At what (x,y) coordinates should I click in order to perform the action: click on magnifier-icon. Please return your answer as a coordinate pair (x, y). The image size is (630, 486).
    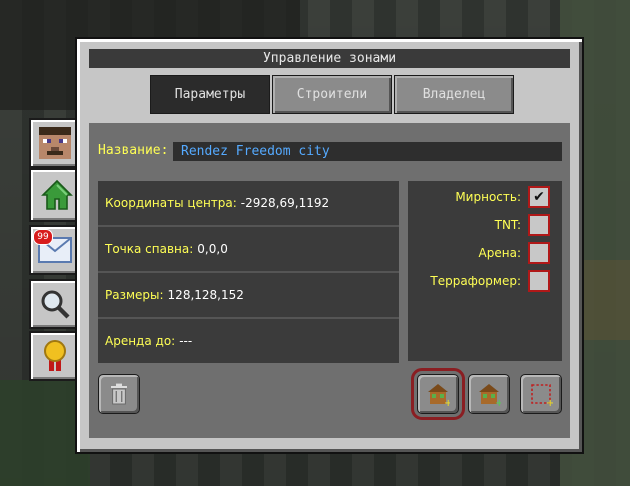
    Looking at the image, I should click on (55, 304).